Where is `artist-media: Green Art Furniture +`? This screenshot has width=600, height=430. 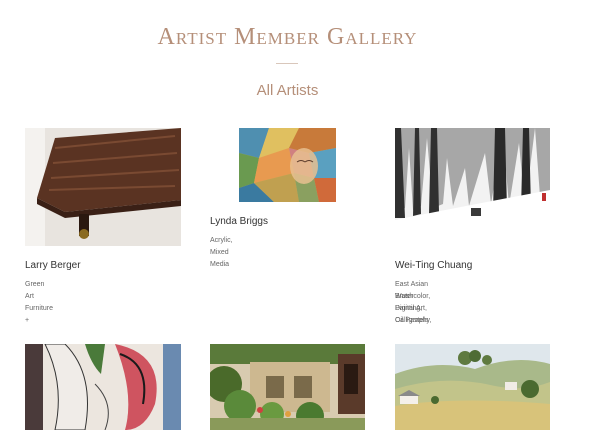
artist-media: Green Art Furniture + is located at coordinates (39, 302).